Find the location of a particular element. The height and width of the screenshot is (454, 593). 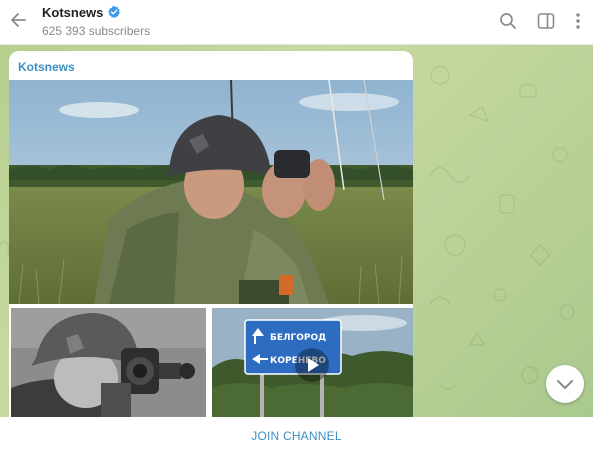

chat-footer: JOIN CHANNEL is located at coordinates (296, 435).